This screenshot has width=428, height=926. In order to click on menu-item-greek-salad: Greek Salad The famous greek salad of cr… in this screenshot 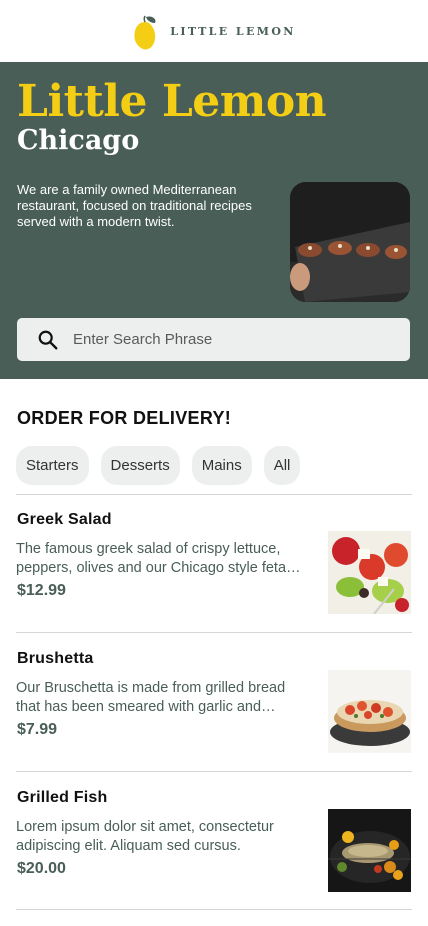, I will do `click(214, 563)`.